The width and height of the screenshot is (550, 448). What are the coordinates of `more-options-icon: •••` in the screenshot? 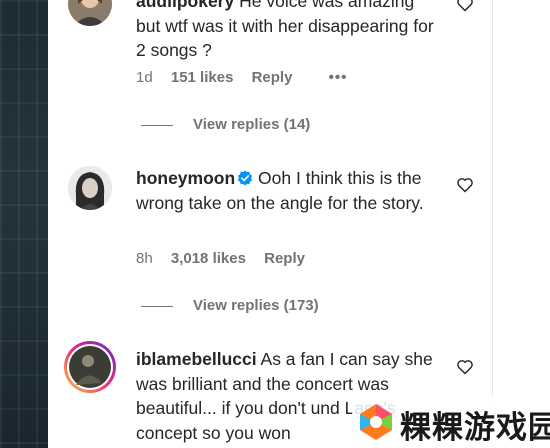 It's located at (338, 77).